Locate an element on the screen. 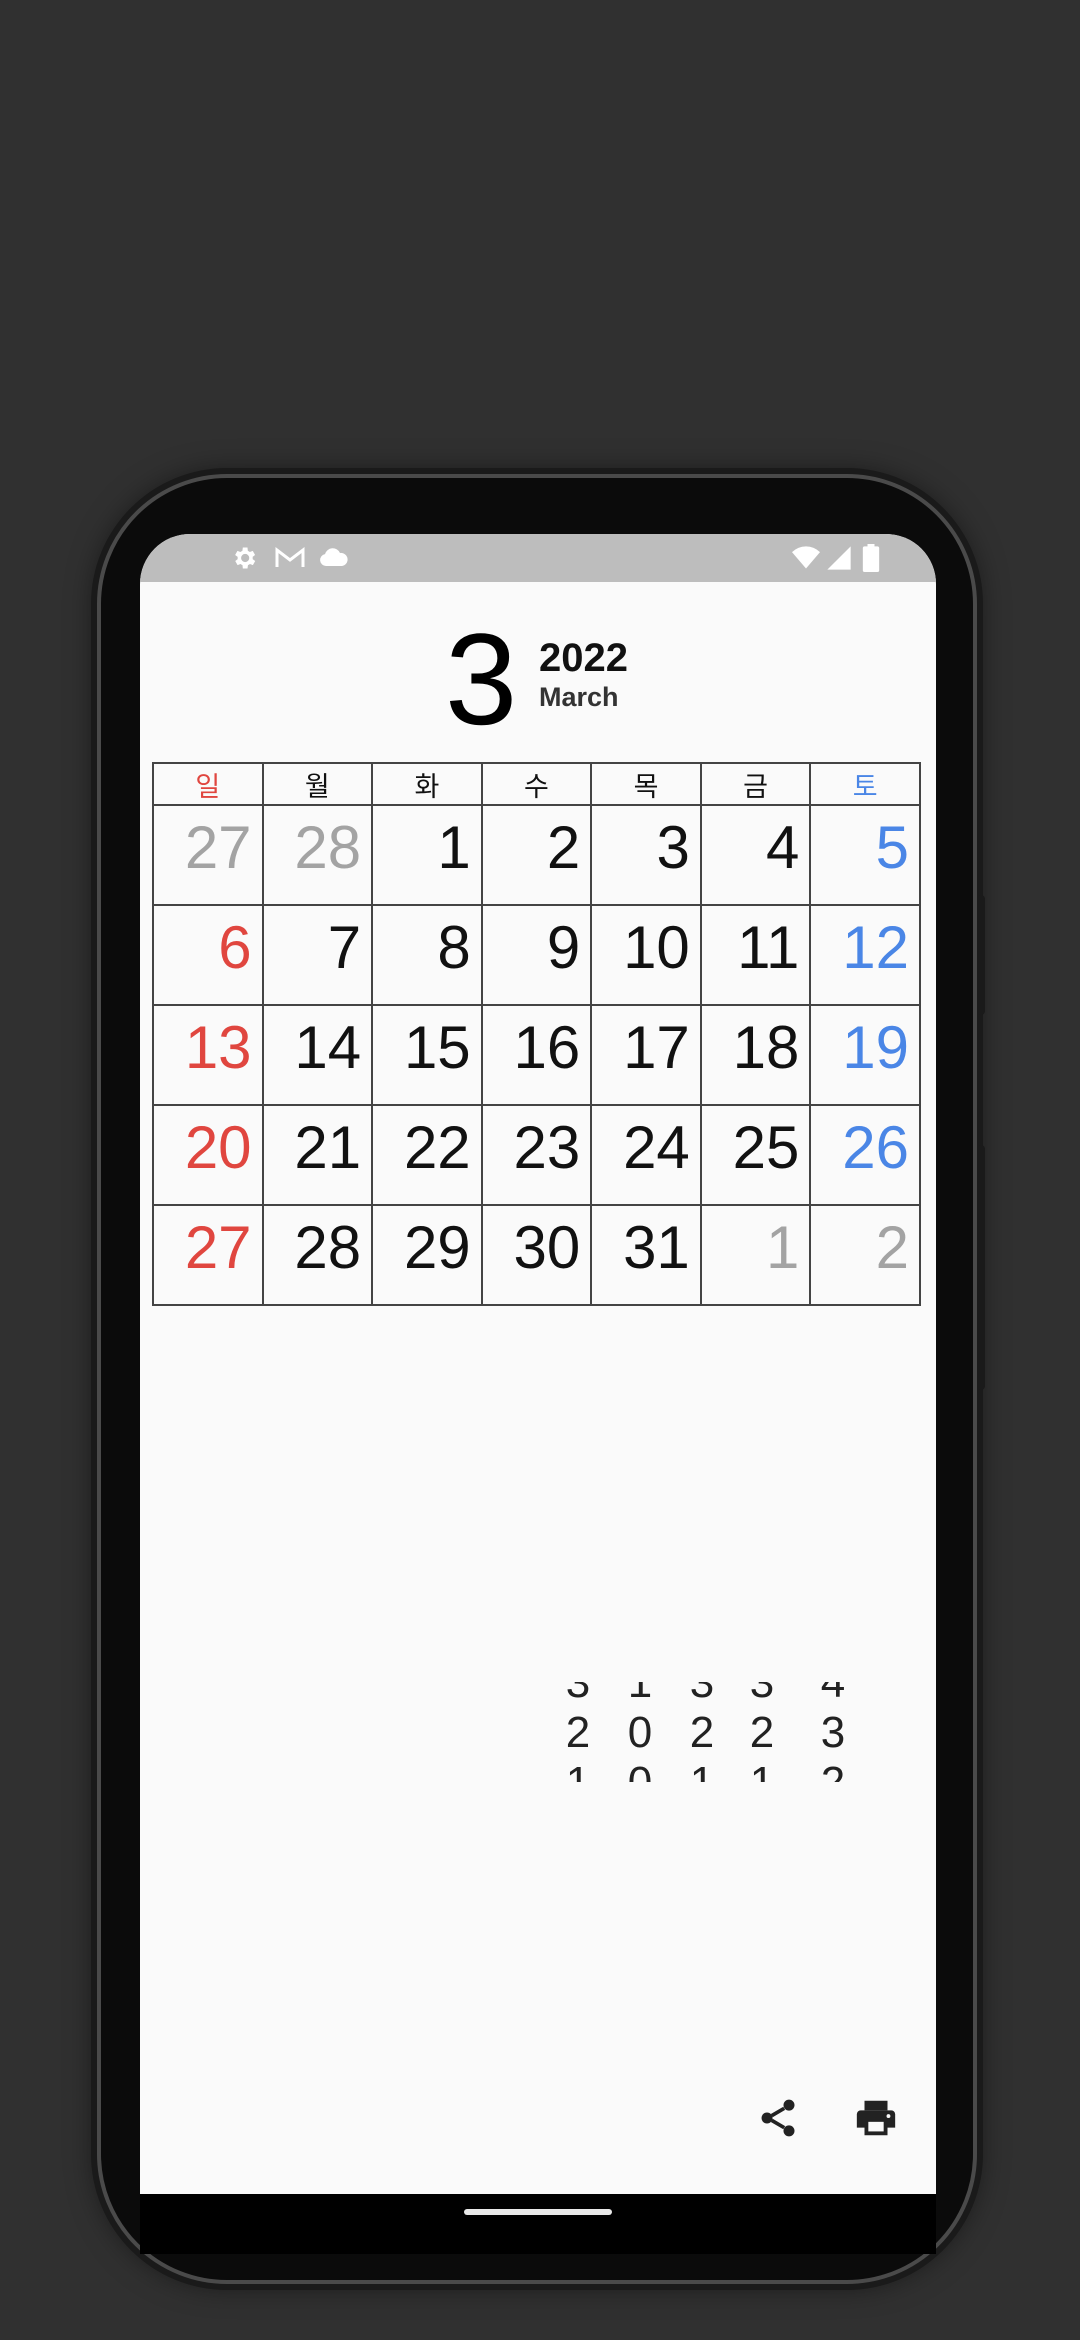 Image resolution: width=1080 pixels, height=2340 pixels. calendar-day-cell: 23 is located at coordinates (536, 1155).